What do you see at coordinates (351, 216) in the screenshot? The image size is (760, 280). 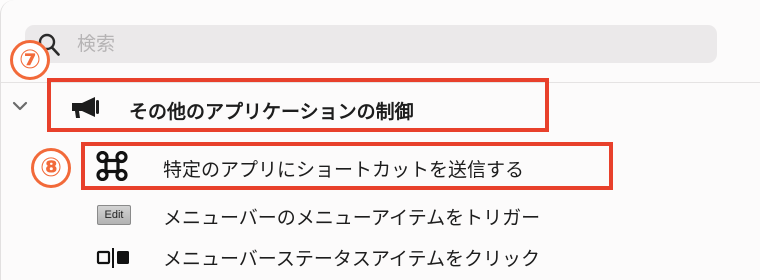 I see `action-label: メニューバーのメニューアイテムをトリガー` at bounding box center [351, 216].